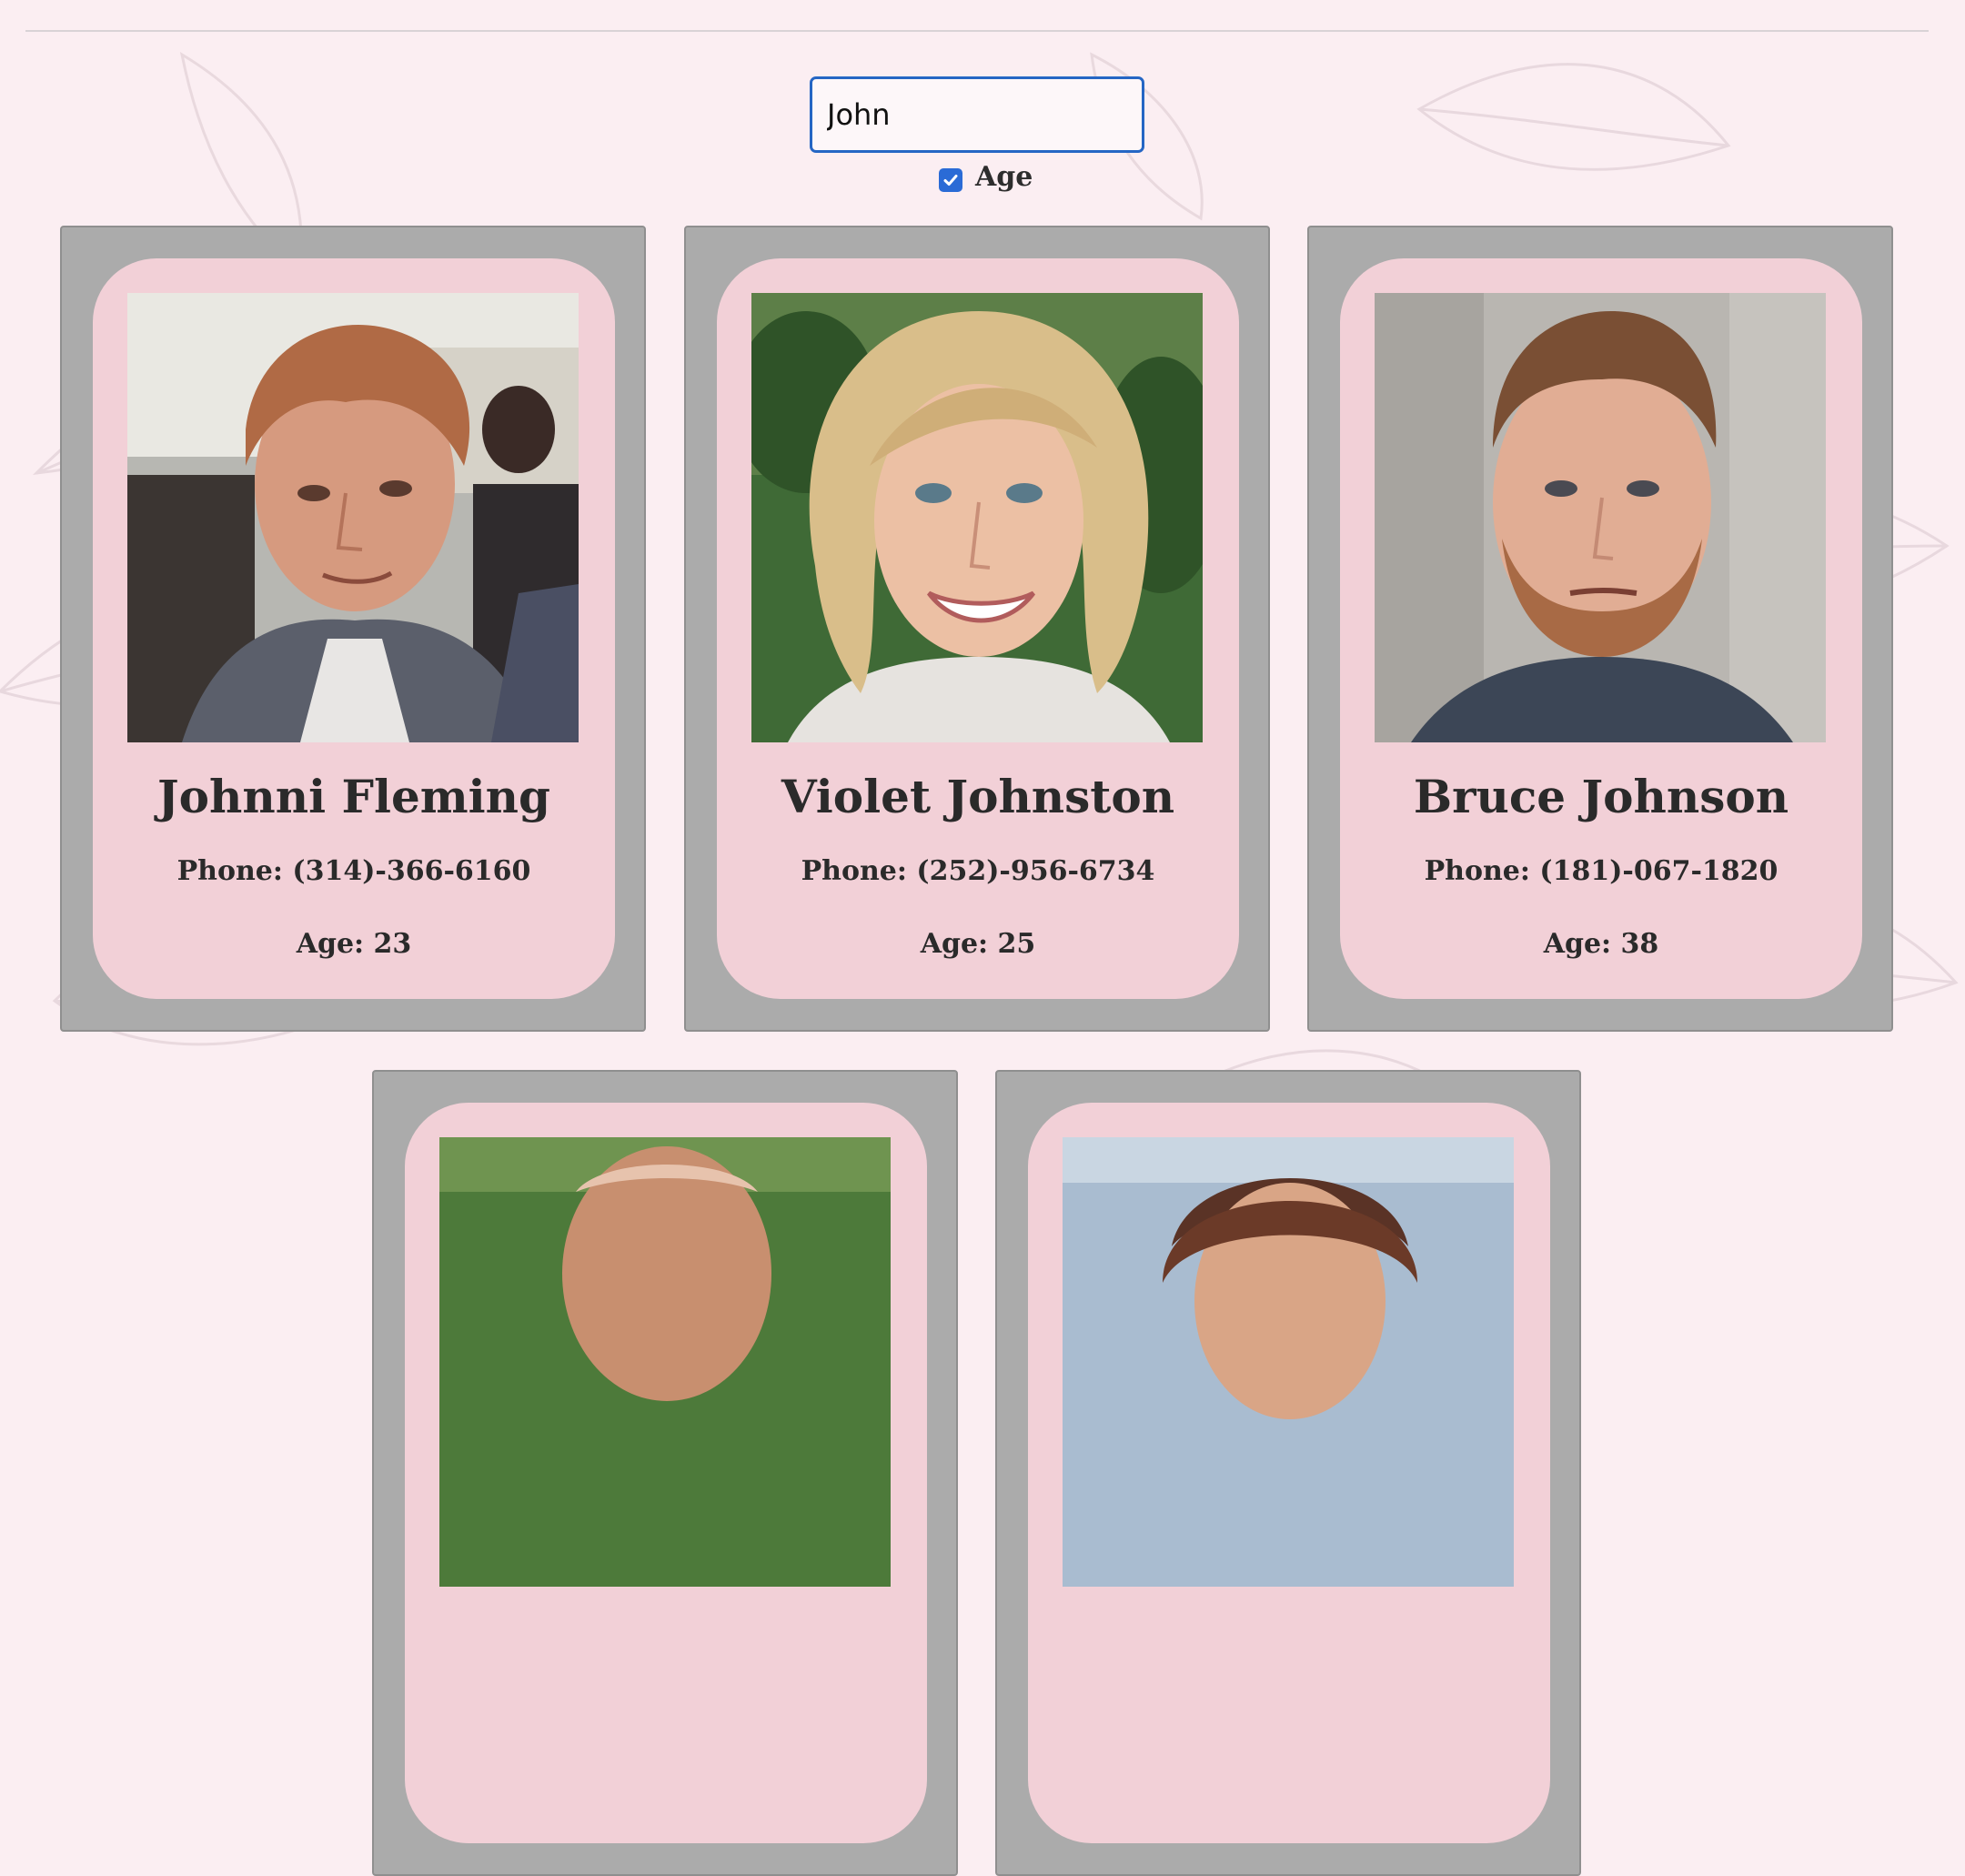 This screenshot has width=1965, height=1876. What do you see at coordinates (978, 871) in the screenshot?
I see `person-phone: Phone: (252)-956-6734` at bounding box center [978, 871].